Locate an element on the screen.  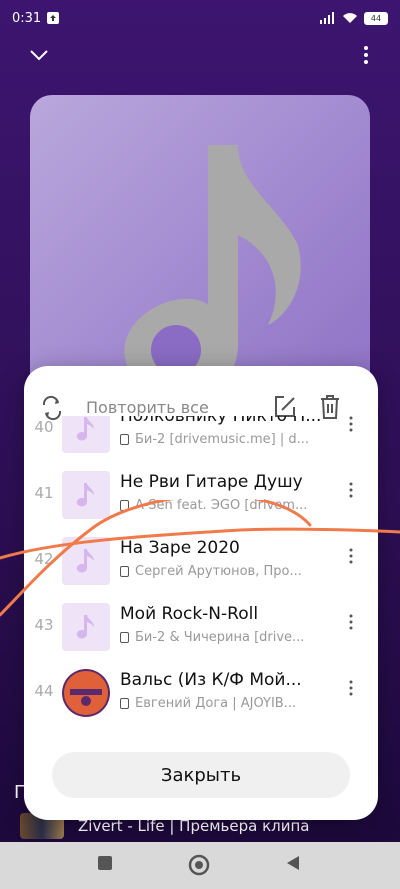
home-icon is located at coordinates (199, 865).